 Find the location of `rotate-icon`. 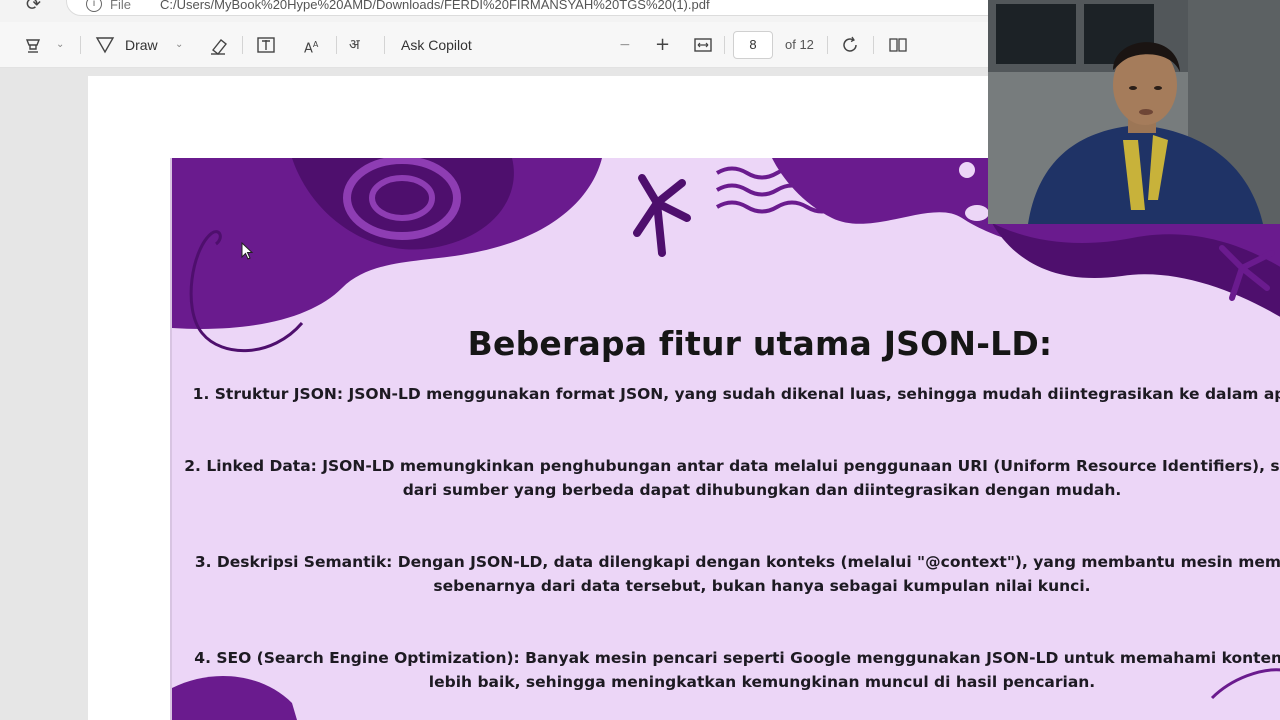

rotate-icon is located at coordinates (851, 45).